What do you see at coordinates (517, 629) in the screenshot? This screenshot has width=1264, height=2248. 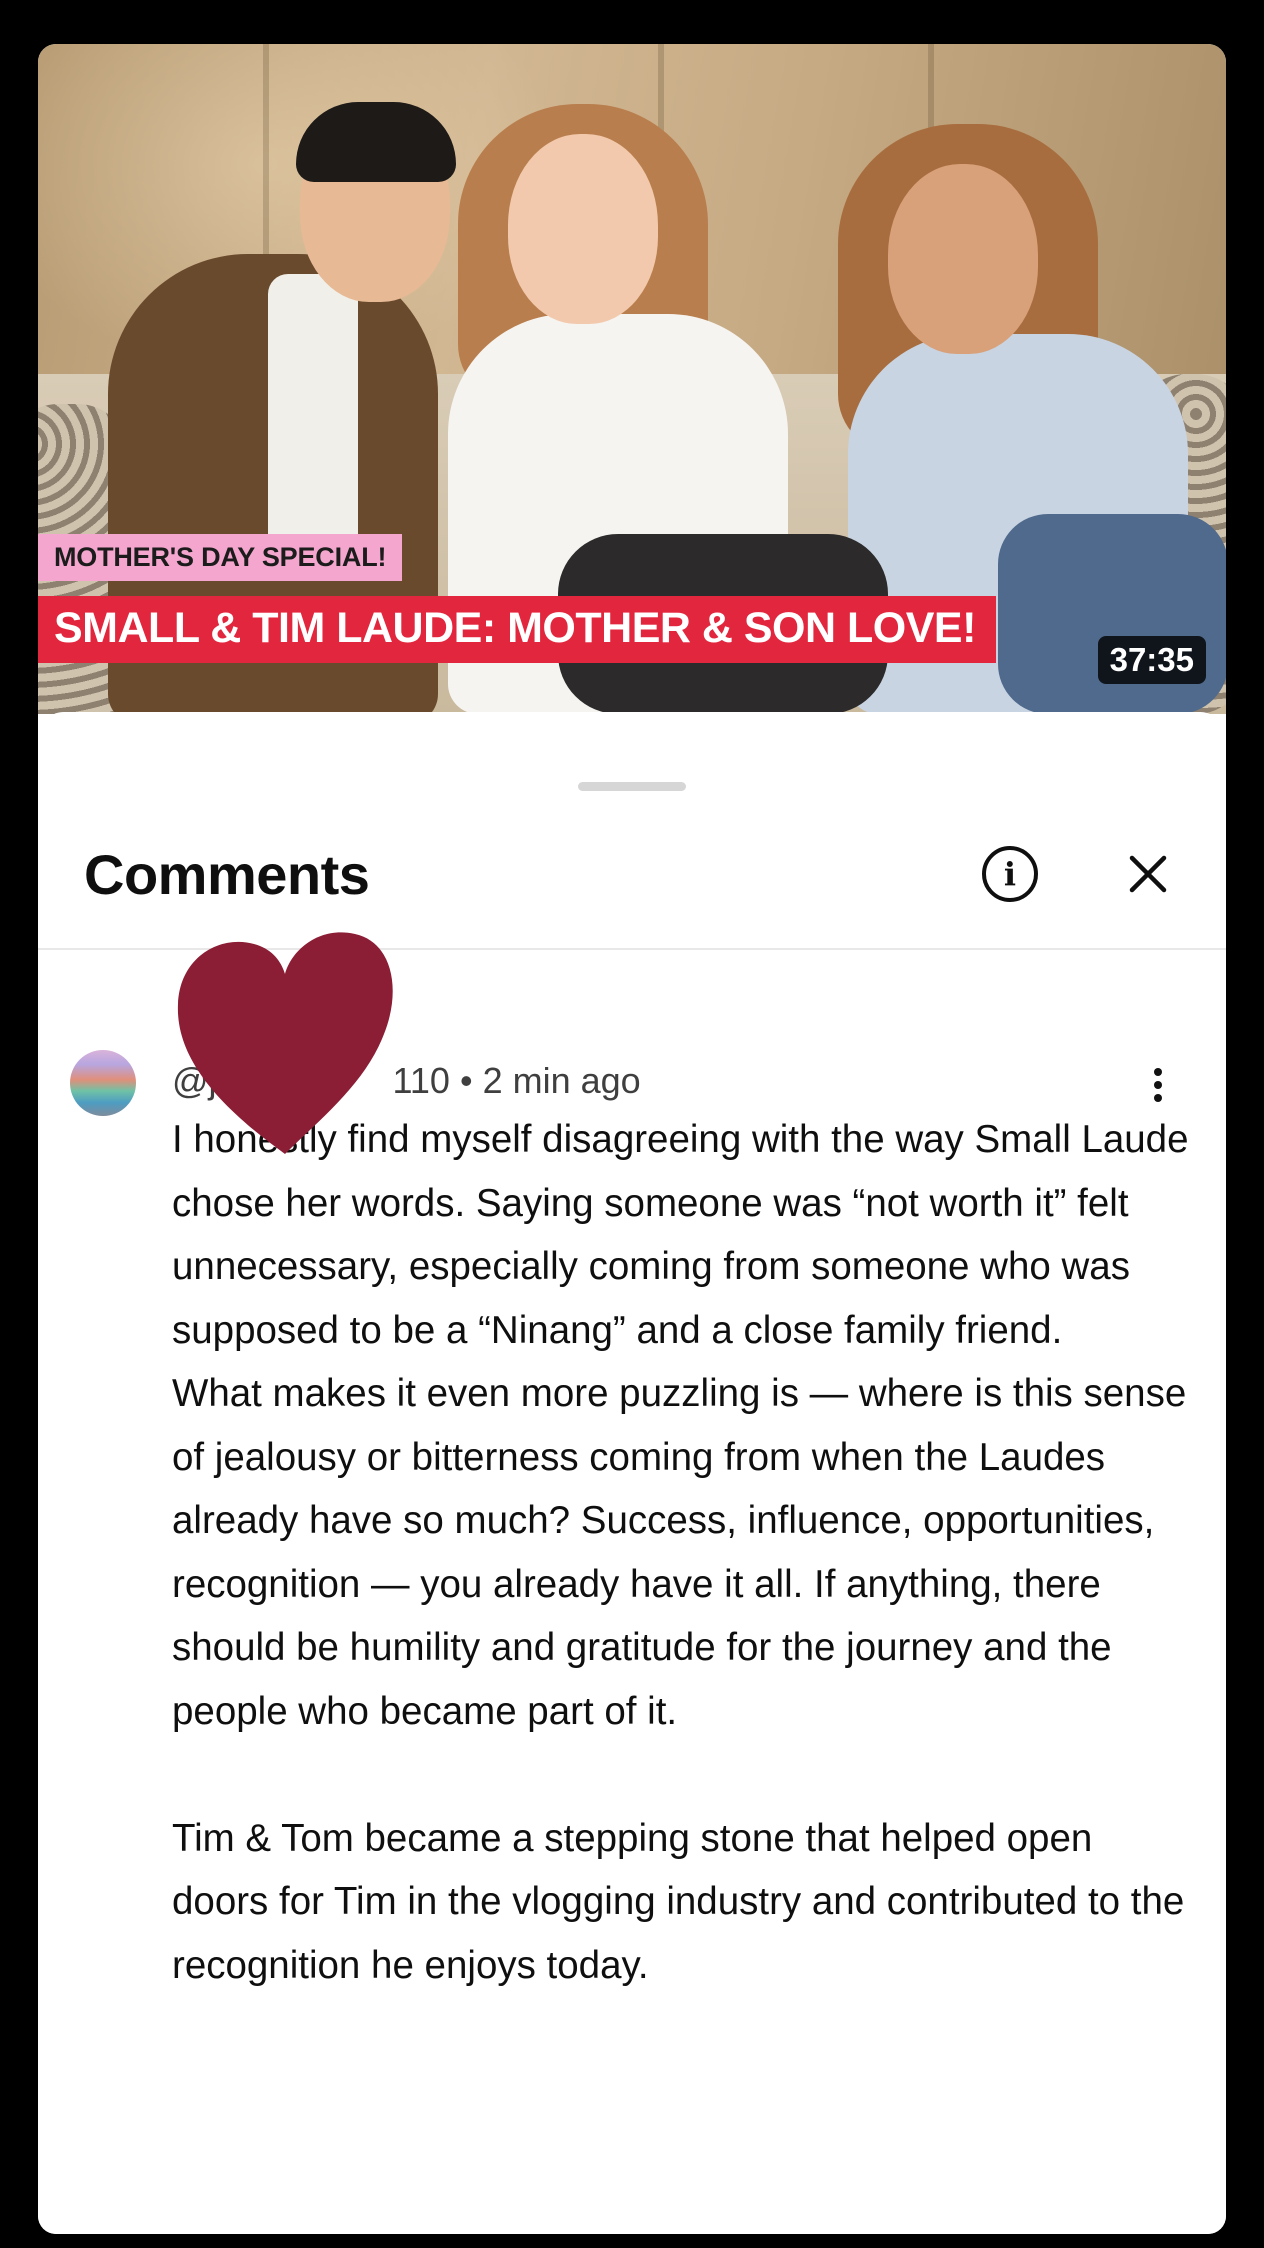 I see `video-title-banner: SMALL & TIM LAUDE: MOTHER & SON LOVE!` at bounding box center [517, 629].